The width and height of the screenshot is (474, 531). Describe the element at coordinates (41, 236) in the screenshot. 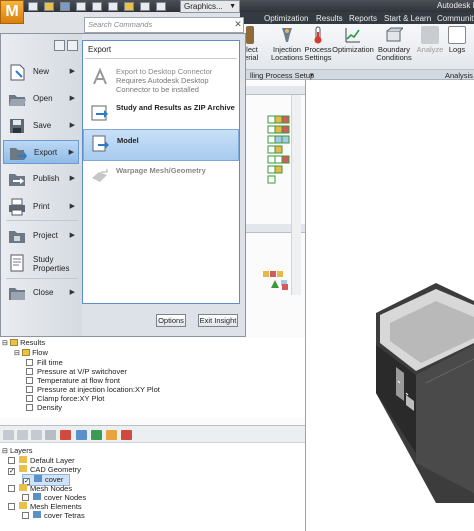

I see `menu-item-project: Project ▶` at that location.